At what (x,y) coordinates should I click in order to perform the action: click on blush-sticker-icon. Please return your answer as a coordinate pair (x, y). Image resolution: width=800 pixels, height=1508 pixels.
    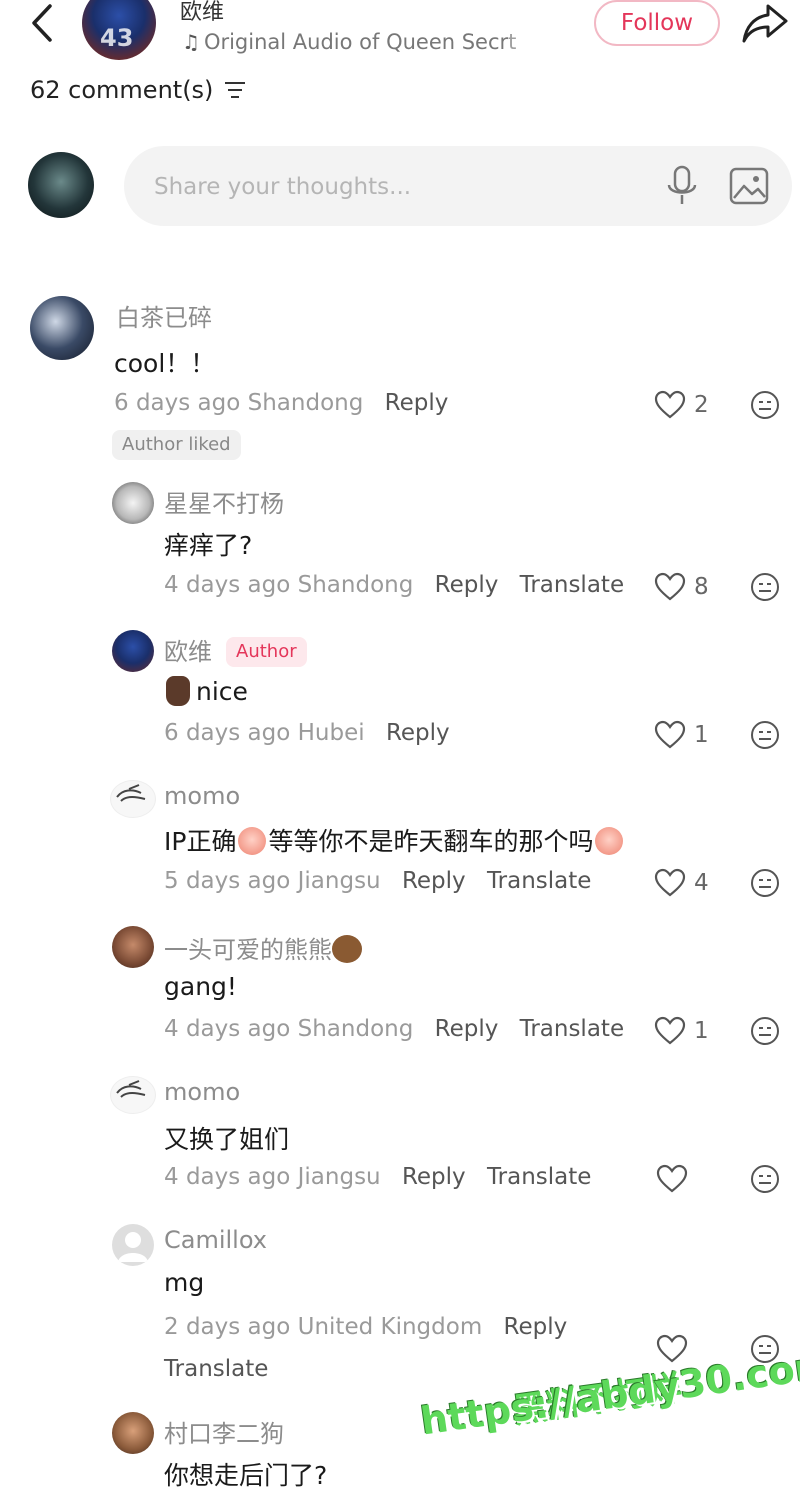
    Looking at the image, I should click on (609, 841).